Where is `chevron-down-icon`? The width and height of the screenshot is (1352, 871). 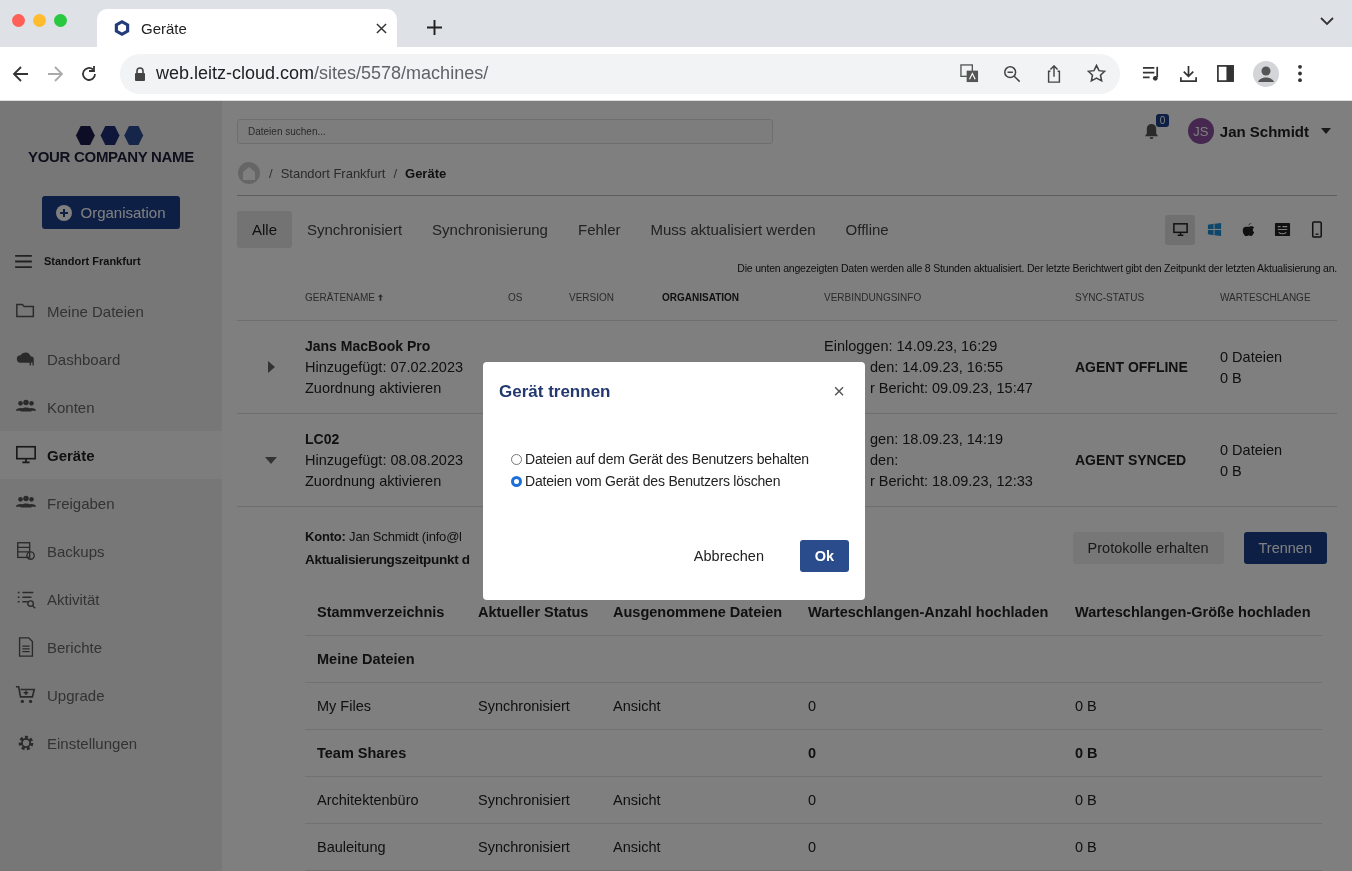
chevron-down-icon is located at coordinates (1327, 21).